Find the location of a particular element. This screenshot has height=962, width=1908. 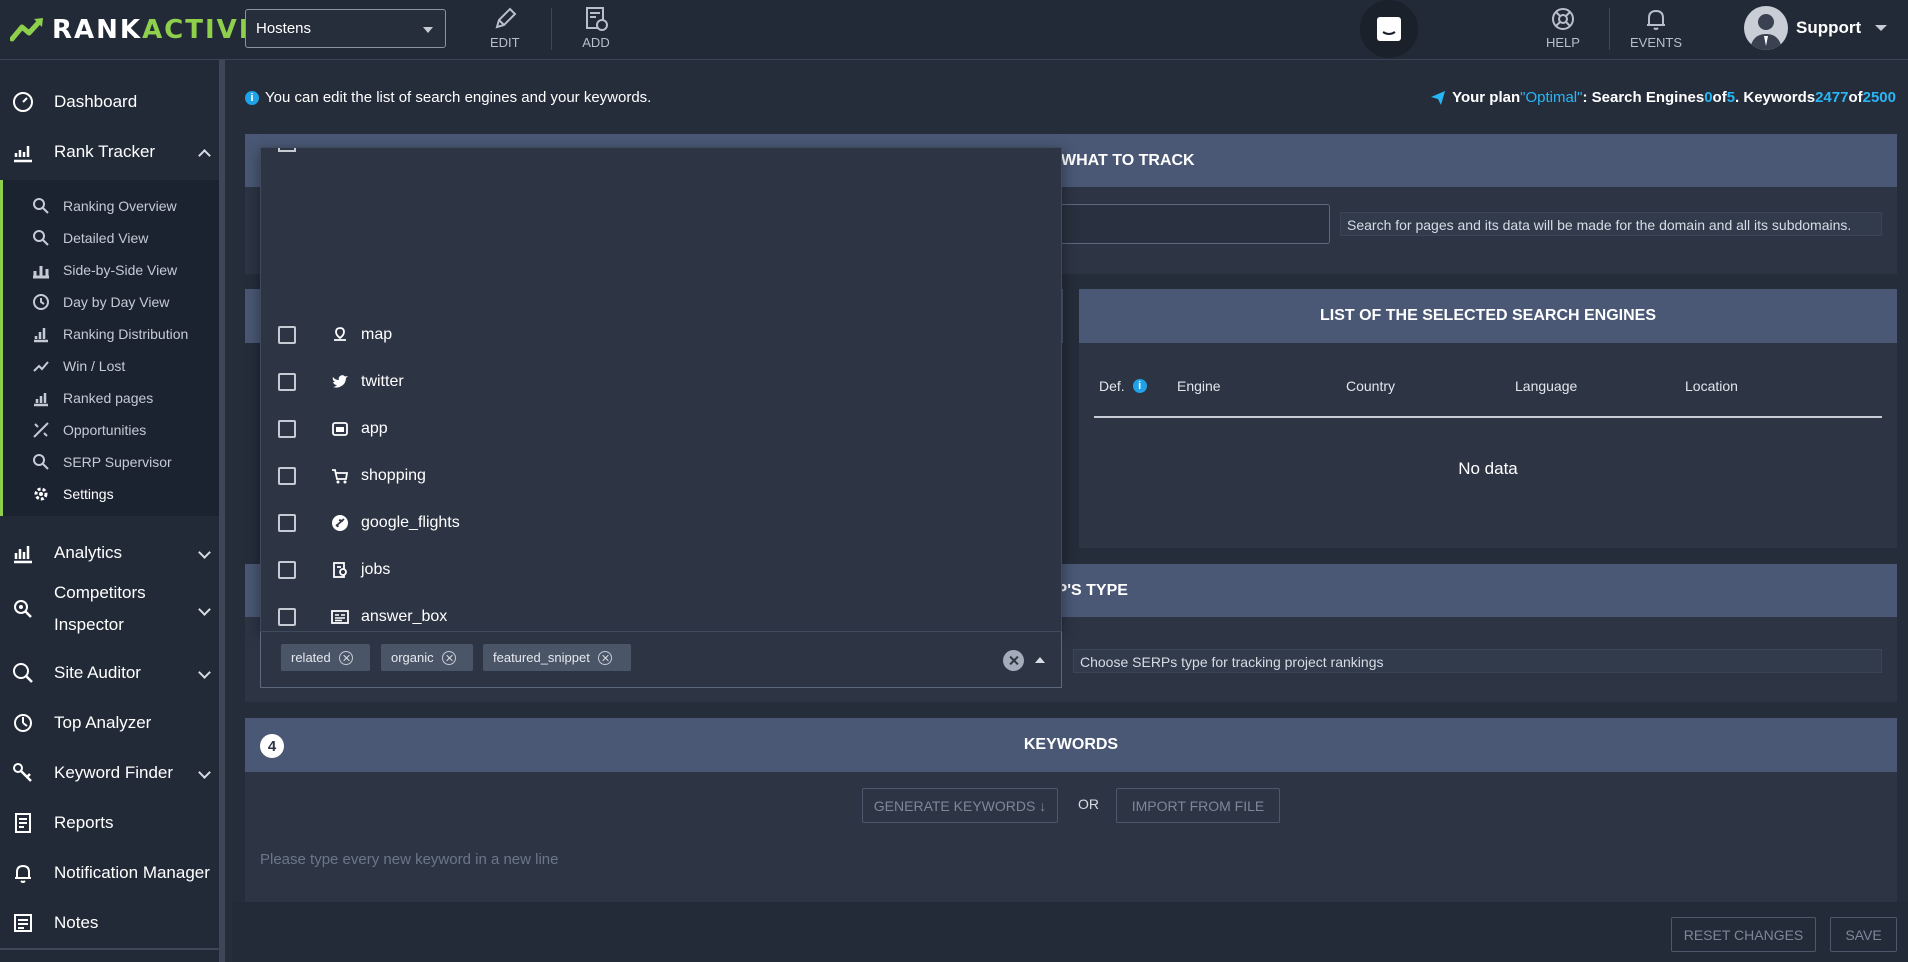

sidebar-item-label: Ranking Overview is located at coordinates (120, 206).